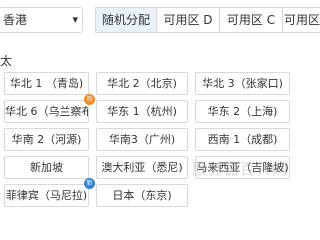 The image size is (320, 240). What do you see at coordinates (240, 169) in the screenshot?
I see `watermark: 服务器百科网` at bounding box center [240, 169].